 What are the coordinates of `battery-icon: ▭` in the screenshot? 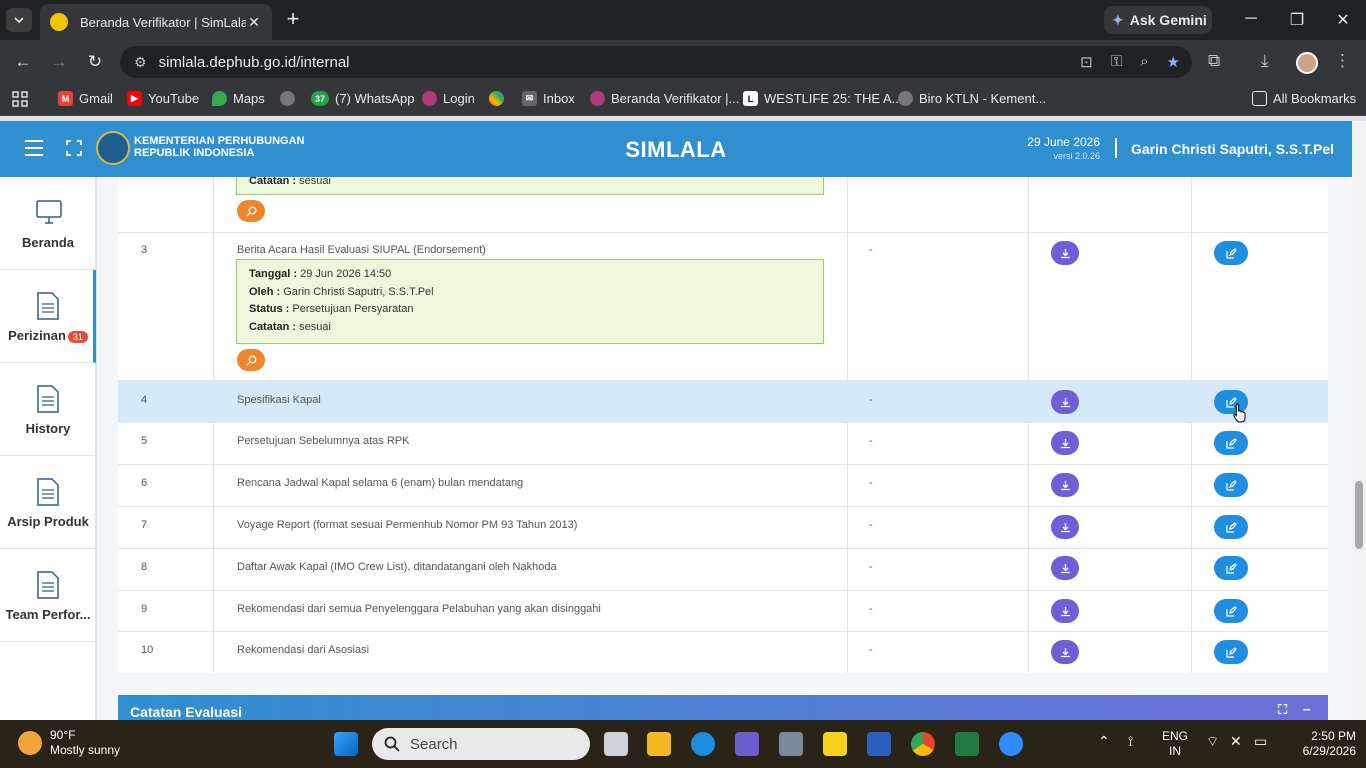 It's located at (1260, 741).